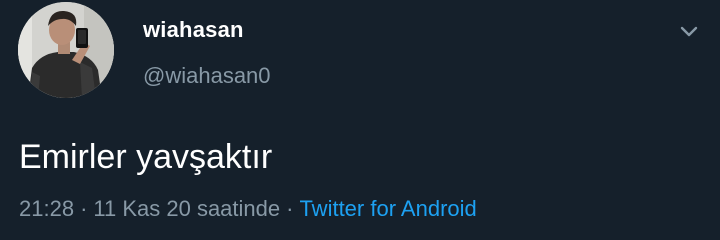 This screenshot has width=720, height=240. I want to click on tweet-date: 11 Kas 20 saatinde, so click(186, 208).